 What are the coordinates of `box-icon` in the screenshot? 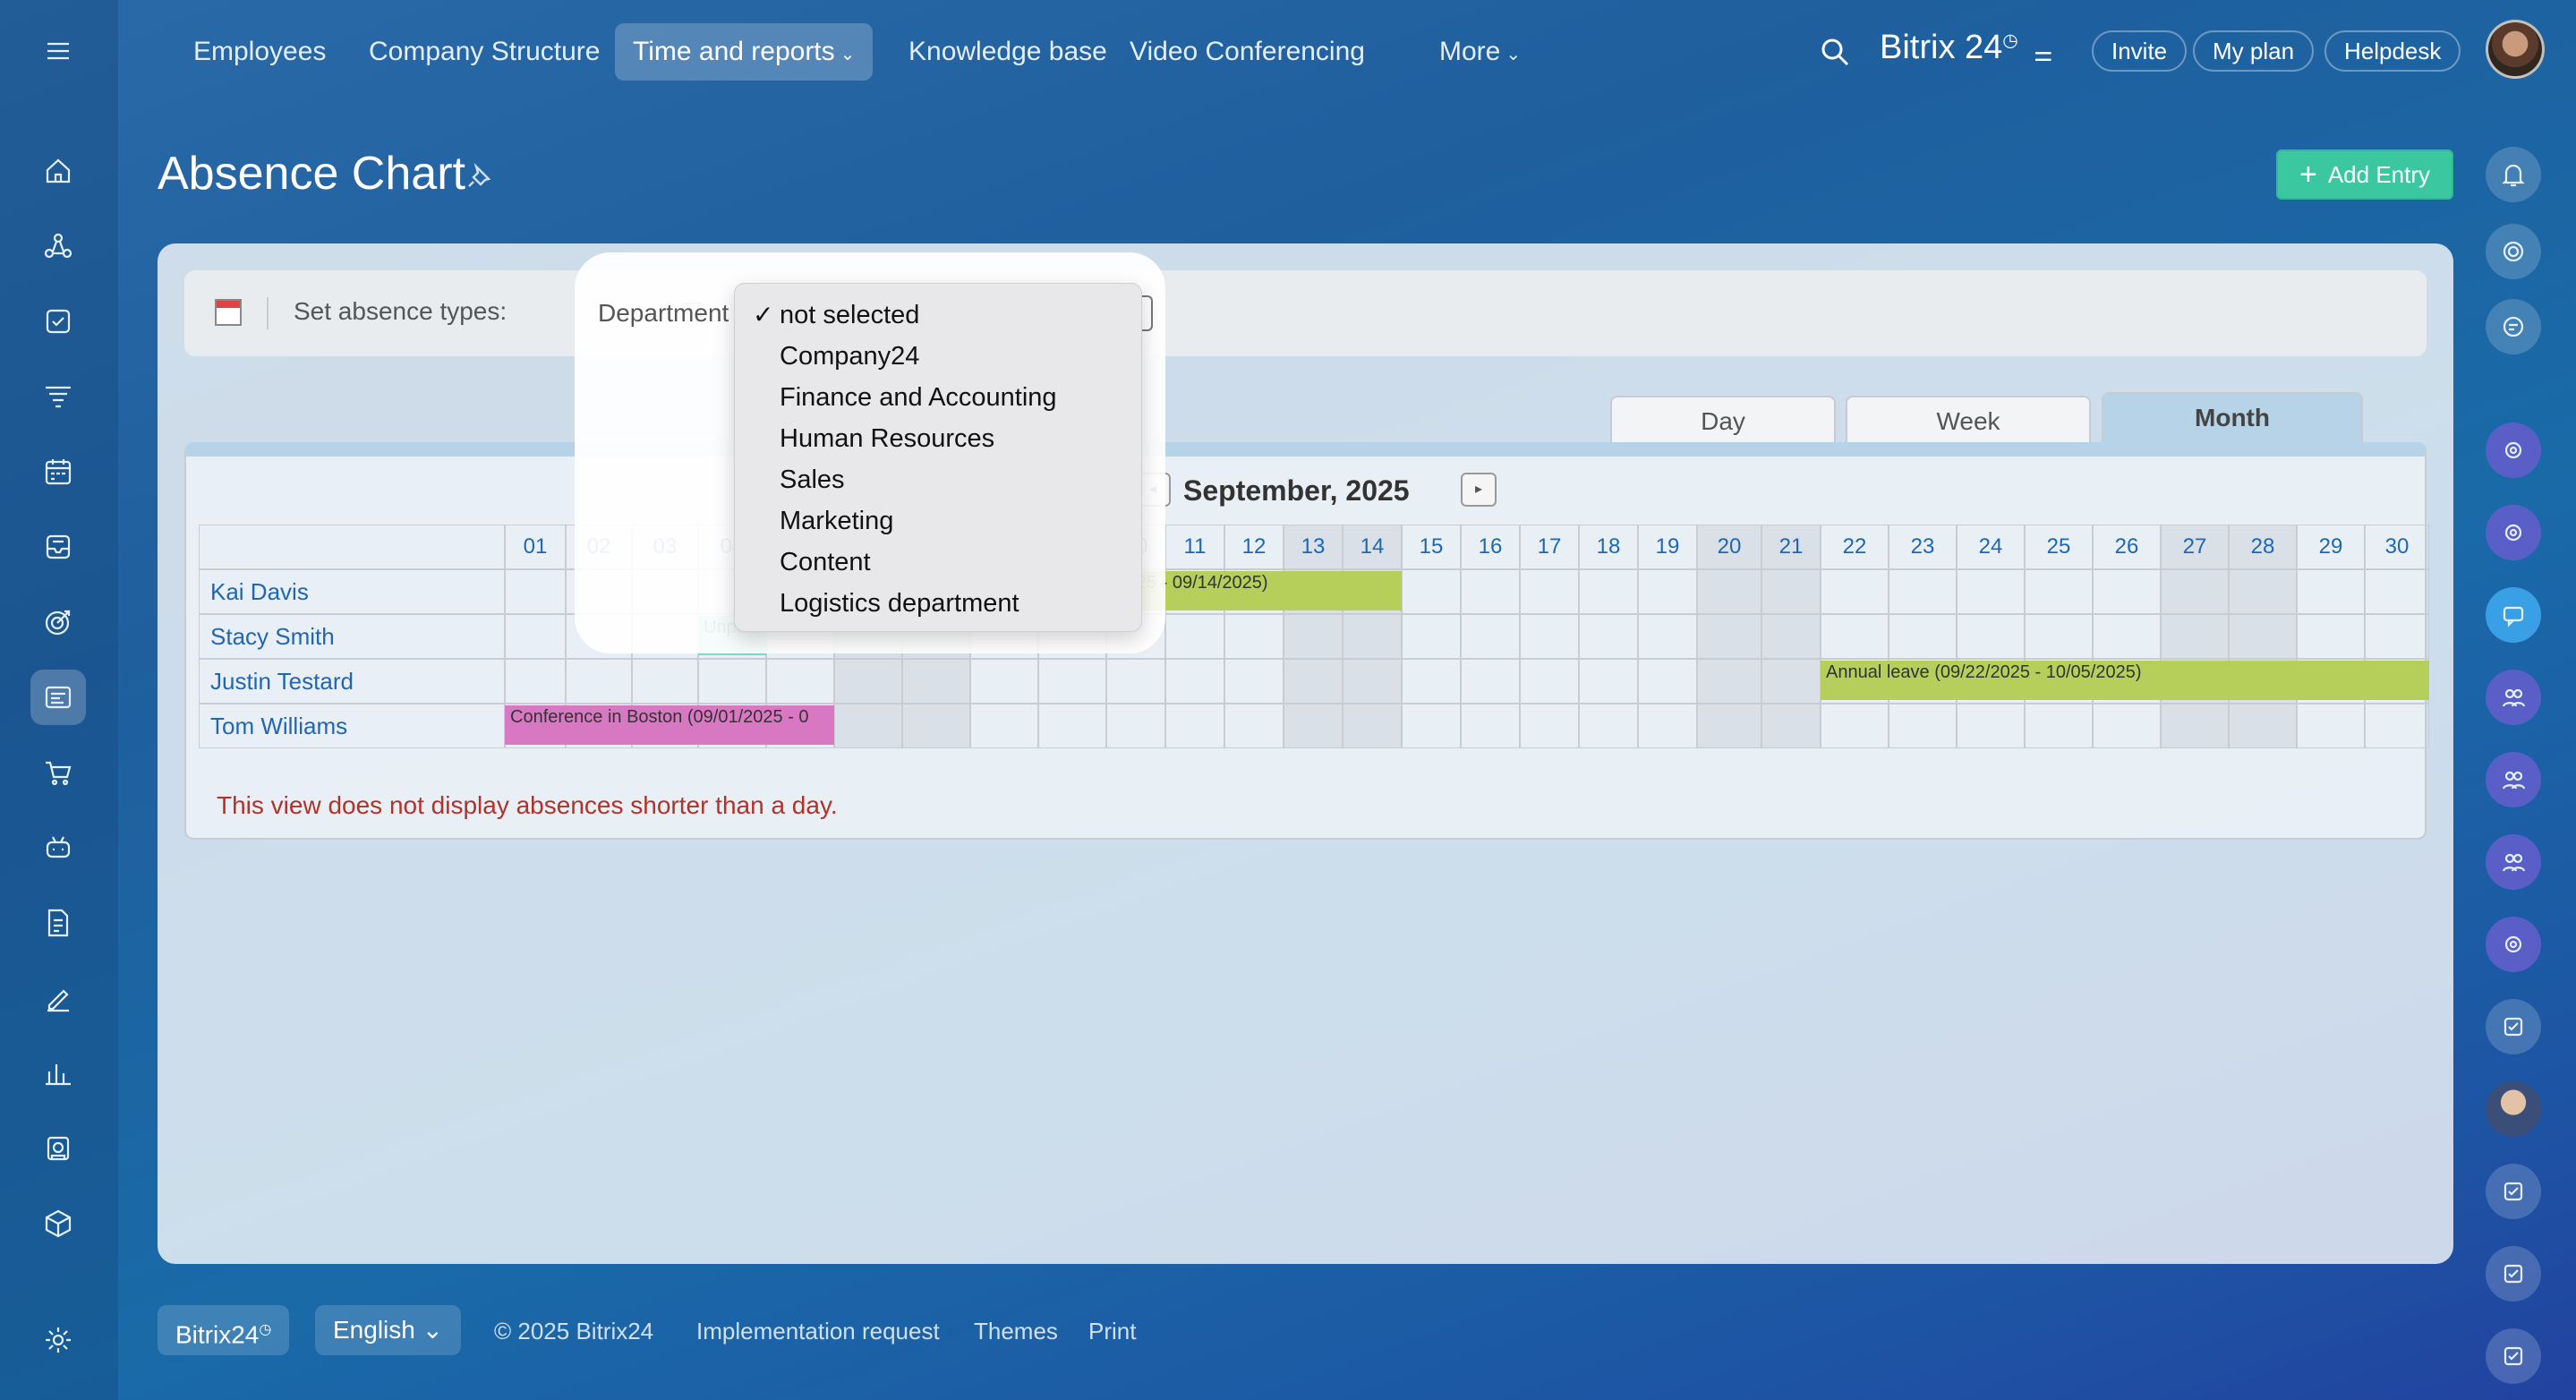 It's located at (58, 1224).